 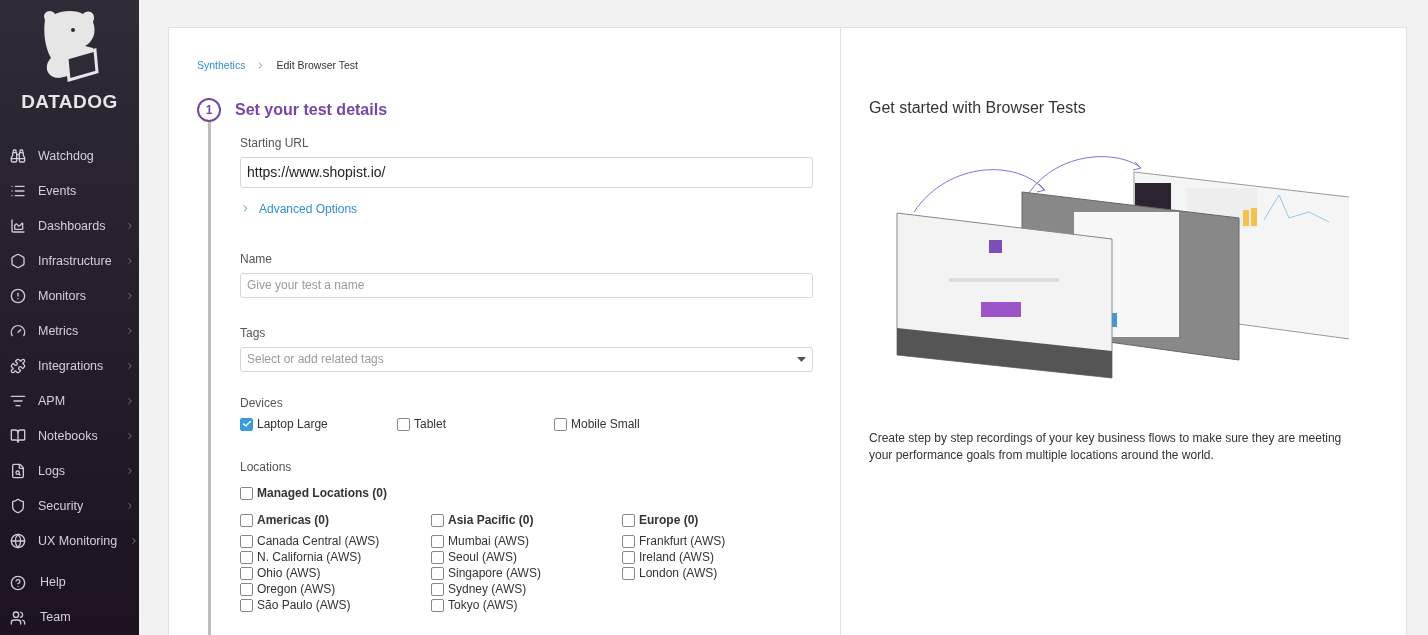 What do you see at coordinates (18, 471) in the screenshot?
I see `log-search-icon` at bounding box center [18, 471].